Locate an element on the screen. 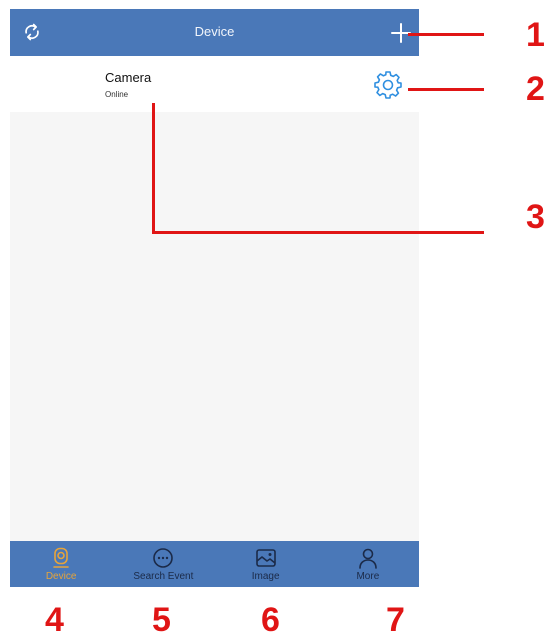 The image size is (553, 642). callout-number-7: 7 is located at coordinates (395, 620).